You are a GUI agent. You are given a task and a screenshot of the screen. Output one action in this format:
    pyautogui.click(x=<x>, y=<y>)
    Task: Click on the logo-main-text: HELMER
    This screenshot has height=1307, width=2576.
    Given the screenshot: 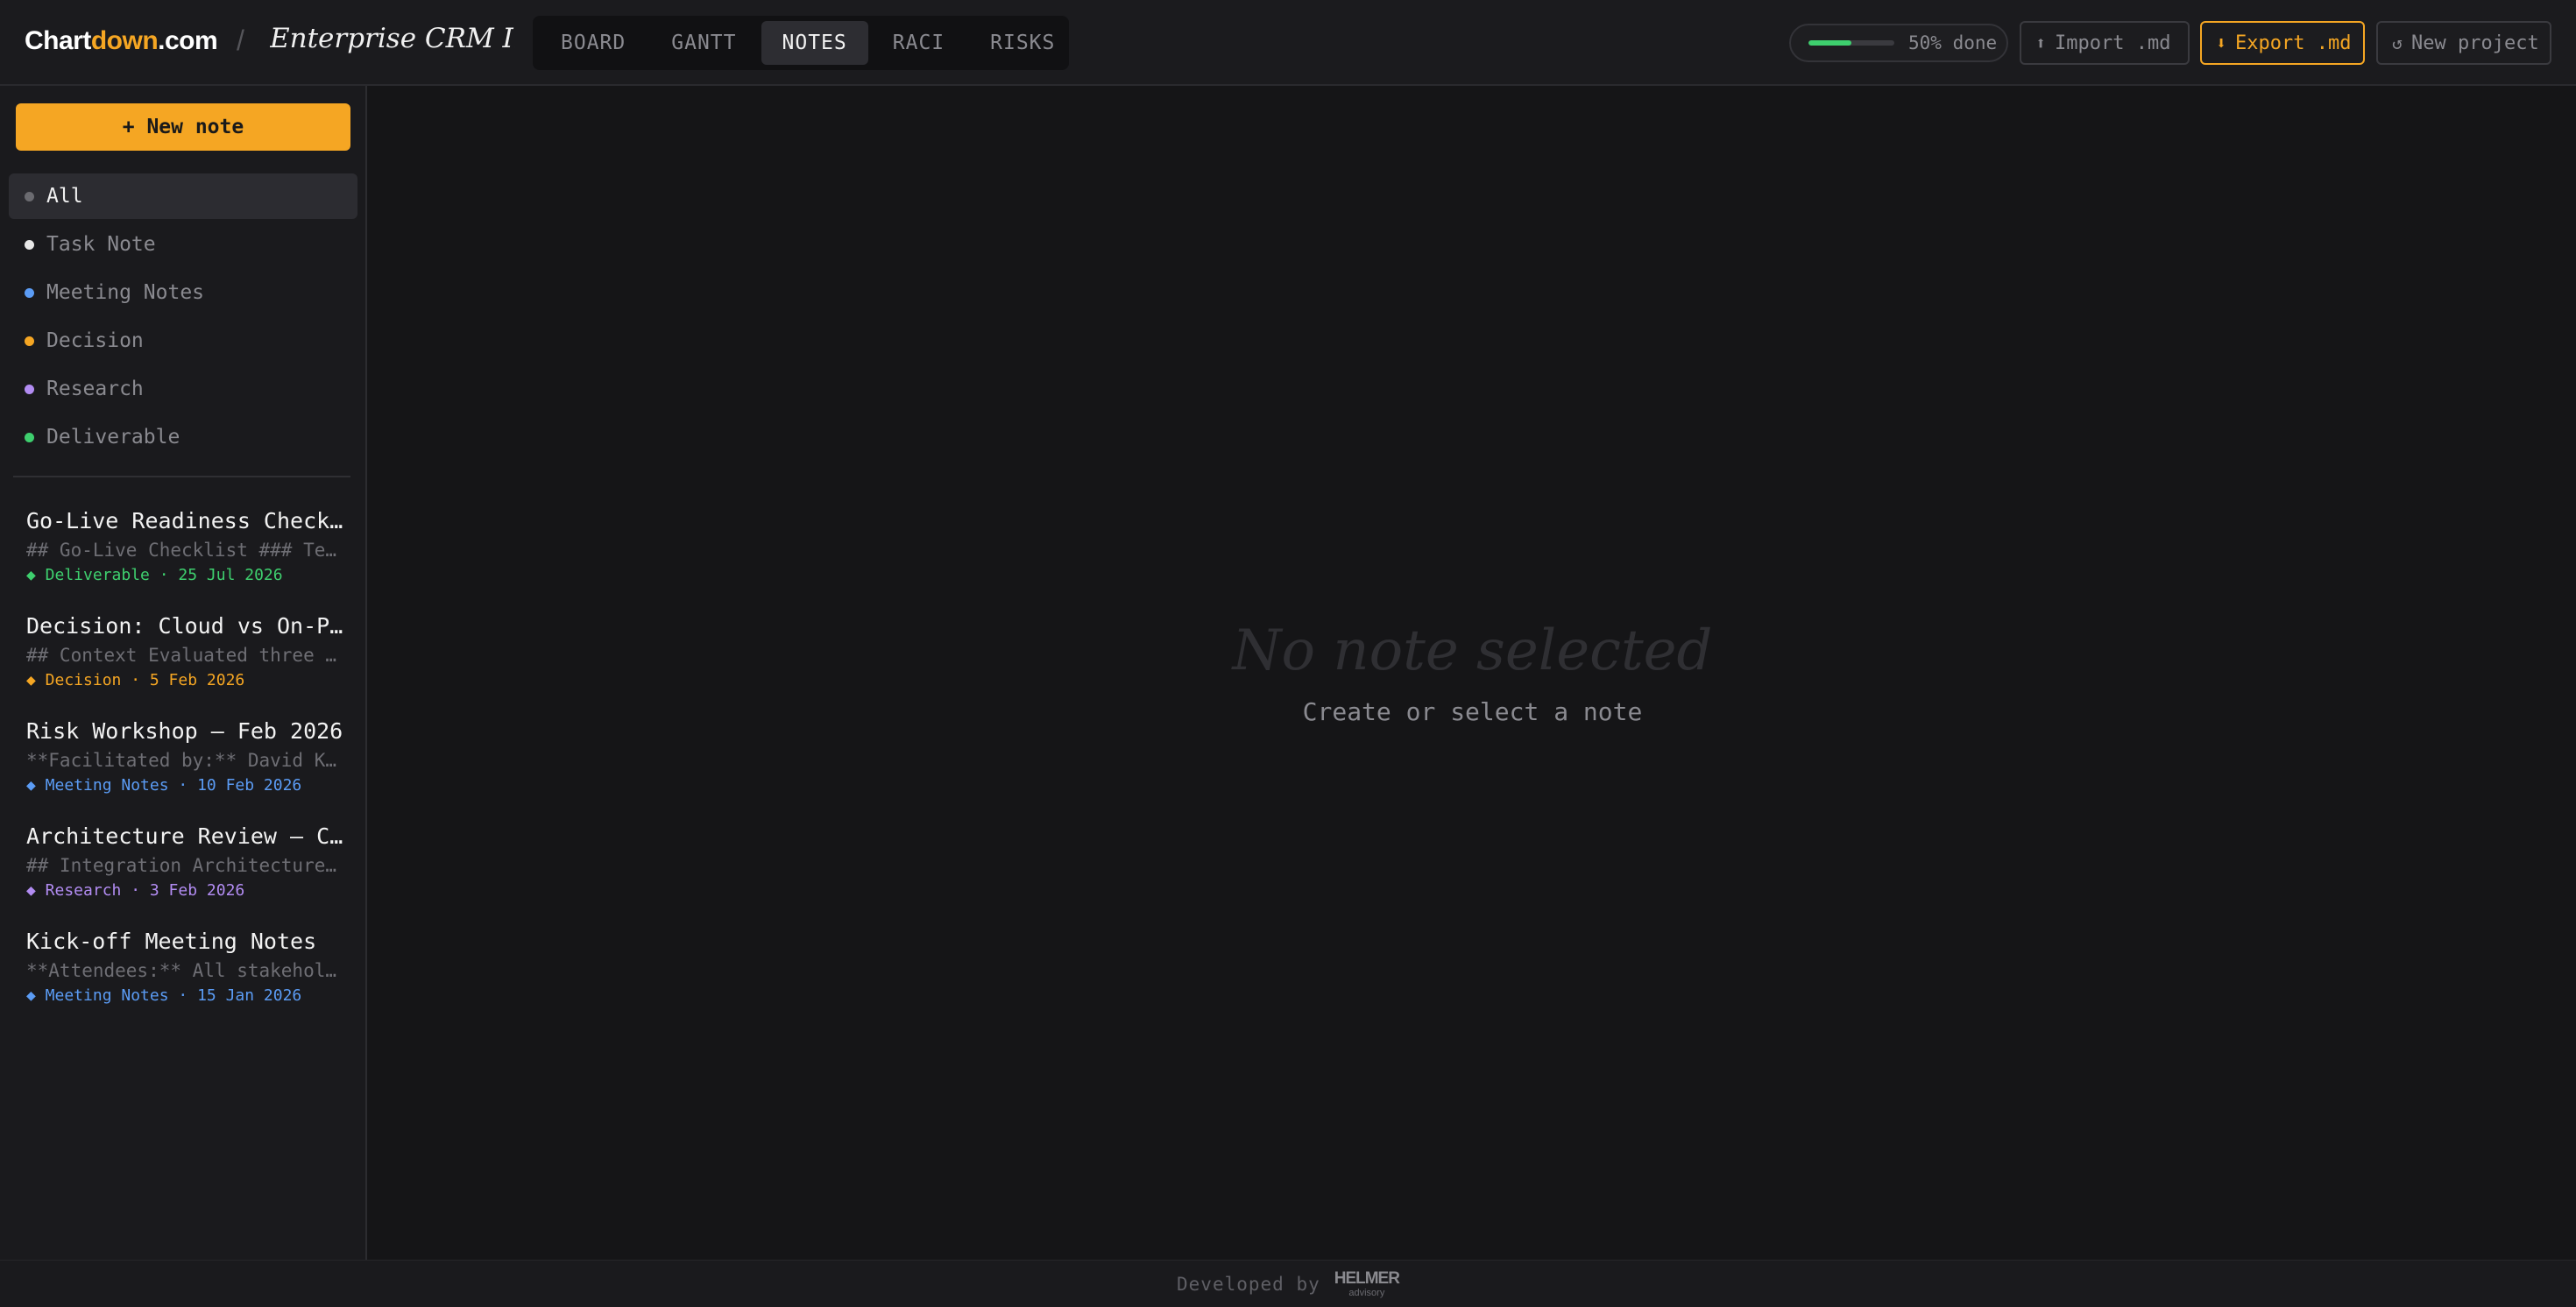 What is the action you would take?
    pyautogui.click(x=1367, y=1278)
    